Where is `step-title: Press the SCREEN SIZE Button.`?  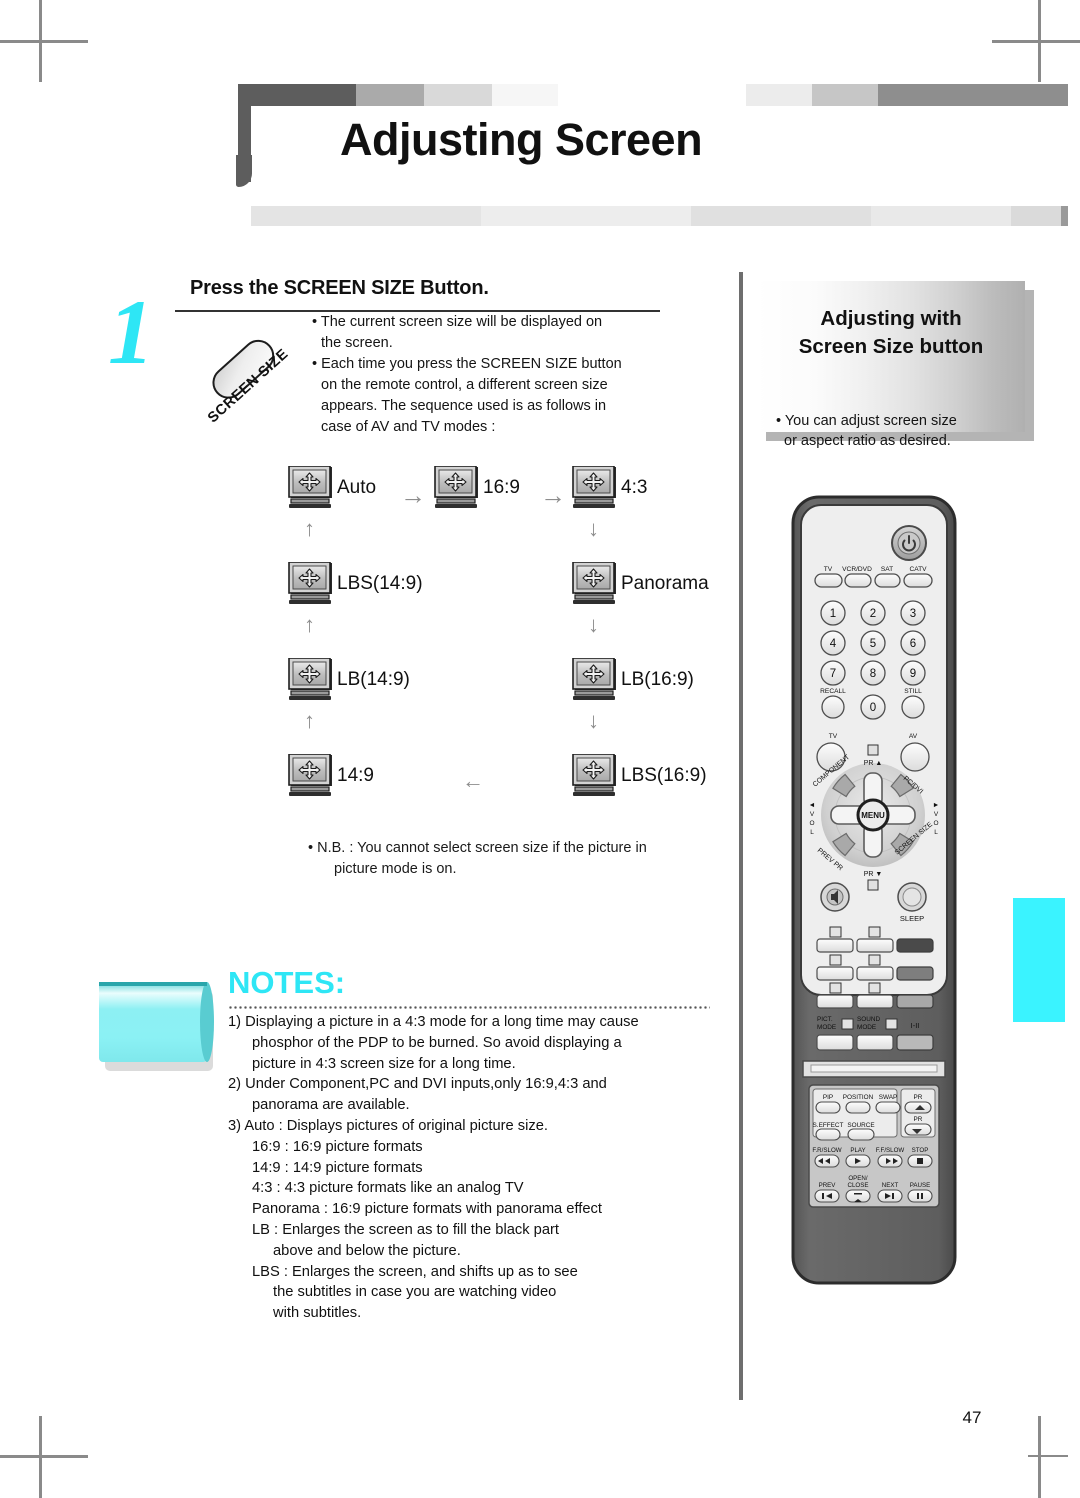
step-title: Press the SCREEN SIZE Button. is located at coordinates (339, 288).